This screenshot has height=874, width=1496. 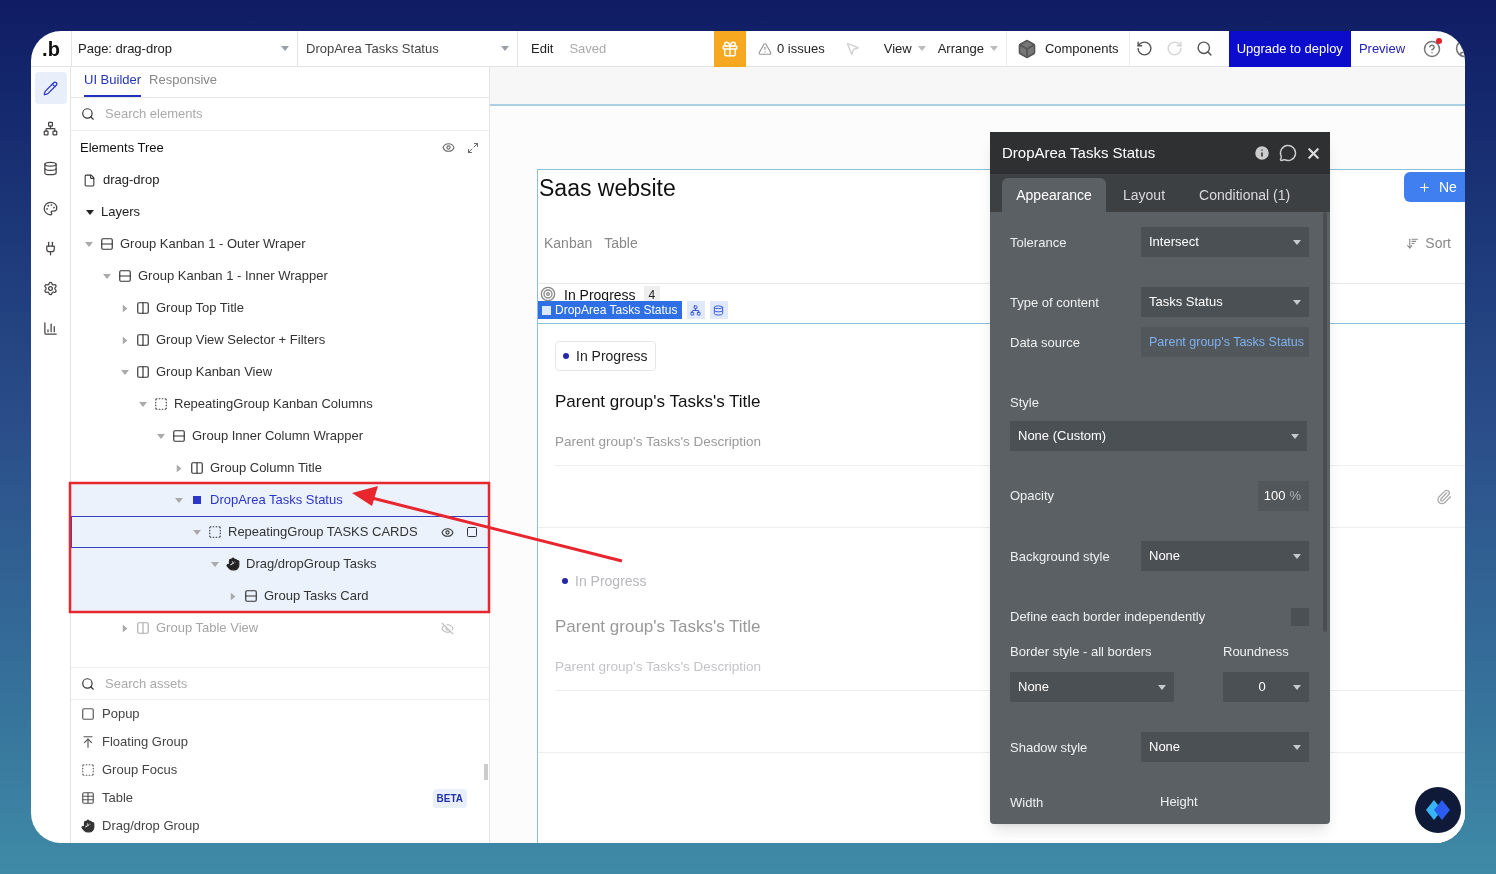 I want to click on issues-button: 0 issues, so click(x=791, y=48).